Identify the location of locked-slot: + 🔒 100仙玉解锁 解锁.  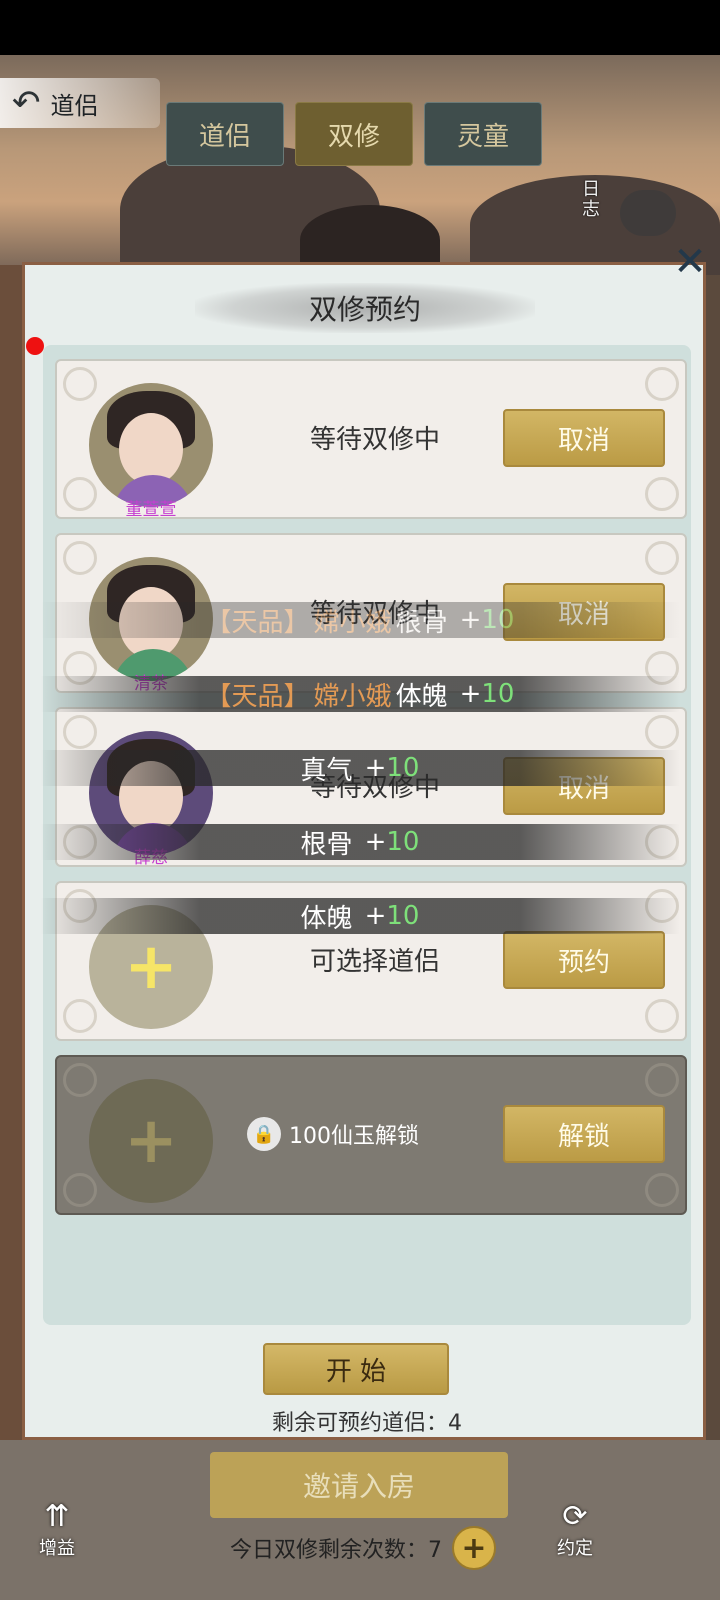
(371, 1135).